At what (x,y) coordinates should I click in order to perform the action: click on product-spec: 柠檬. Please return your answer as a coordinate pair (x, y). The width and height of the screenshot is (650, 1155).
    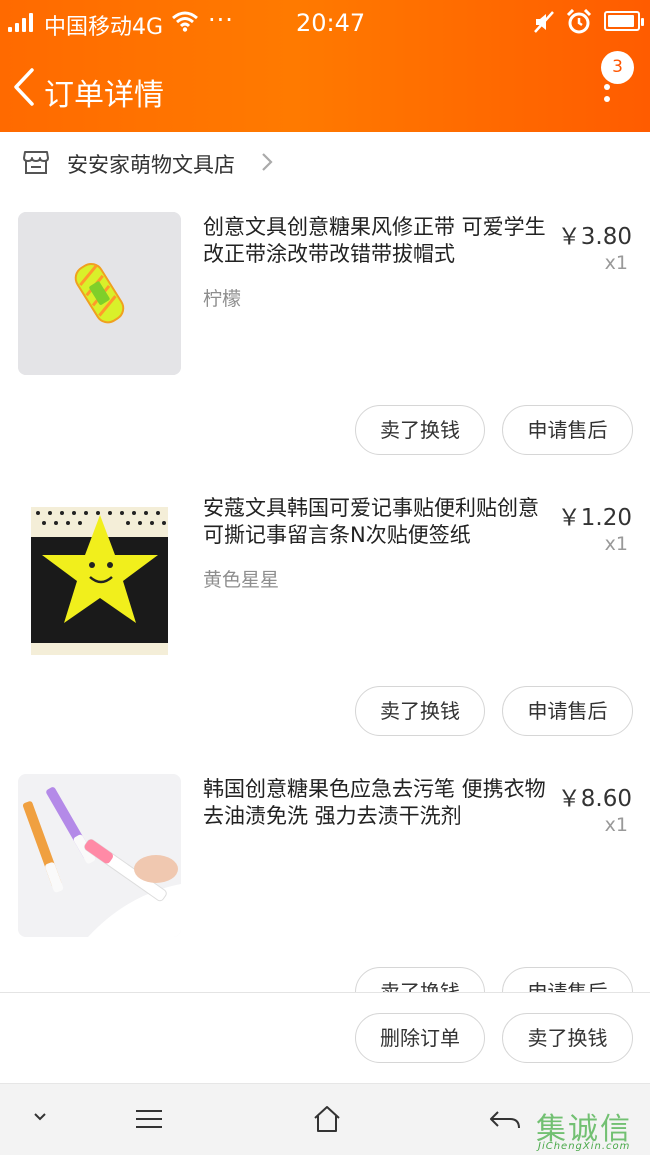
    Looking at the image, I should click on (222, 299).